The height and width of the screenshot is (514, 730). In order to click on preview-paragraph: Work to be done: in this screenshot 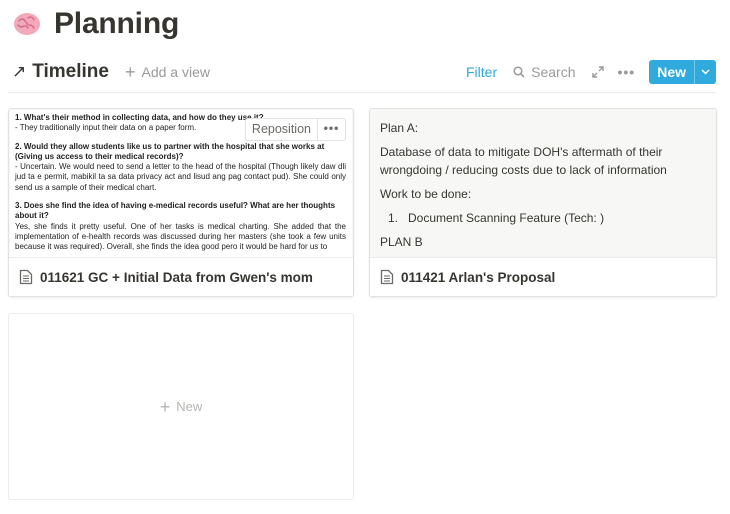, I will do `click(426, 194)`.